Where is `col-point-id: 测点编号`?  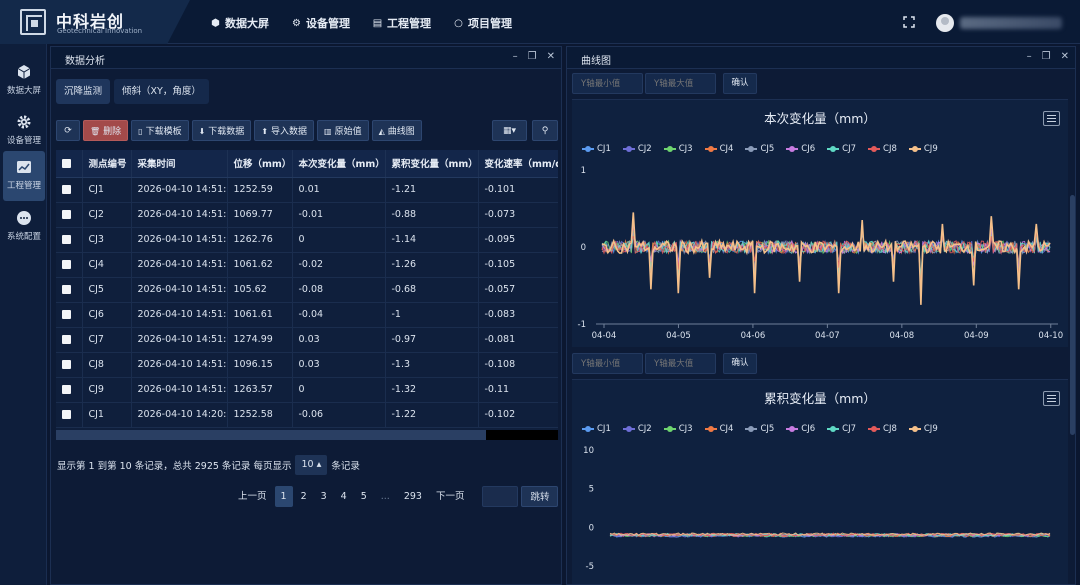
col-point-id: 测点编号 is located at coordinates (107, 164).